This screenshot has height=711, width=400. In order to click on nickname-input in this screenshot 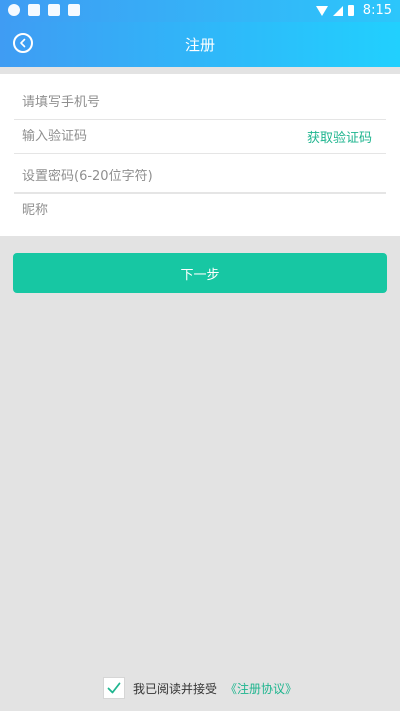, I will do `click(148, 210)`.